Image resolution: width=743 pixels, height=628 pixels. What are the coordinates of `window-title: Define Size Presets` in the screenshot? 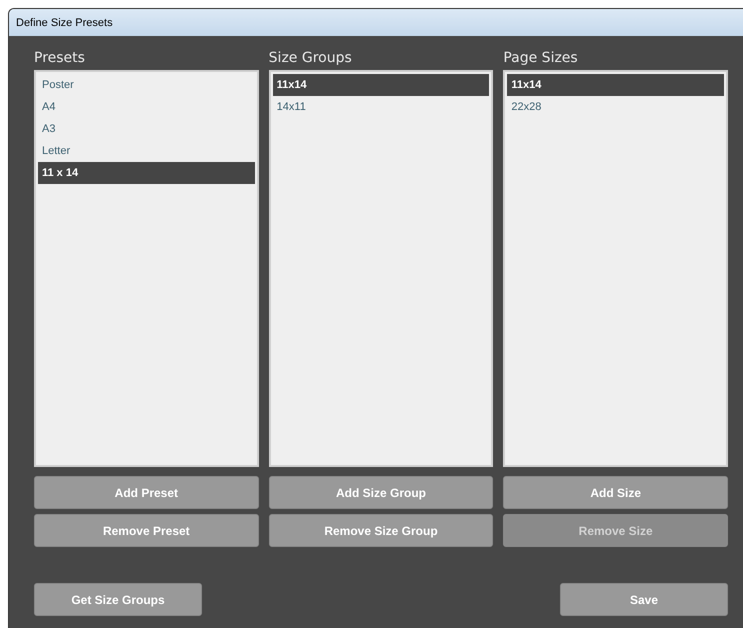 It's located at (64, 22).